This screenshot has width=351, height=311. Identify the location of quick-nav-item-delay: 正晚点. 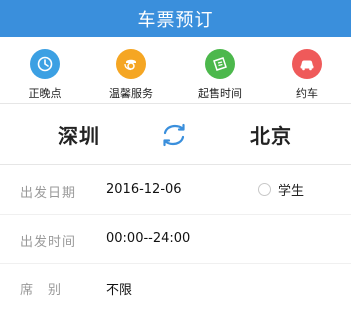
(45, 75).